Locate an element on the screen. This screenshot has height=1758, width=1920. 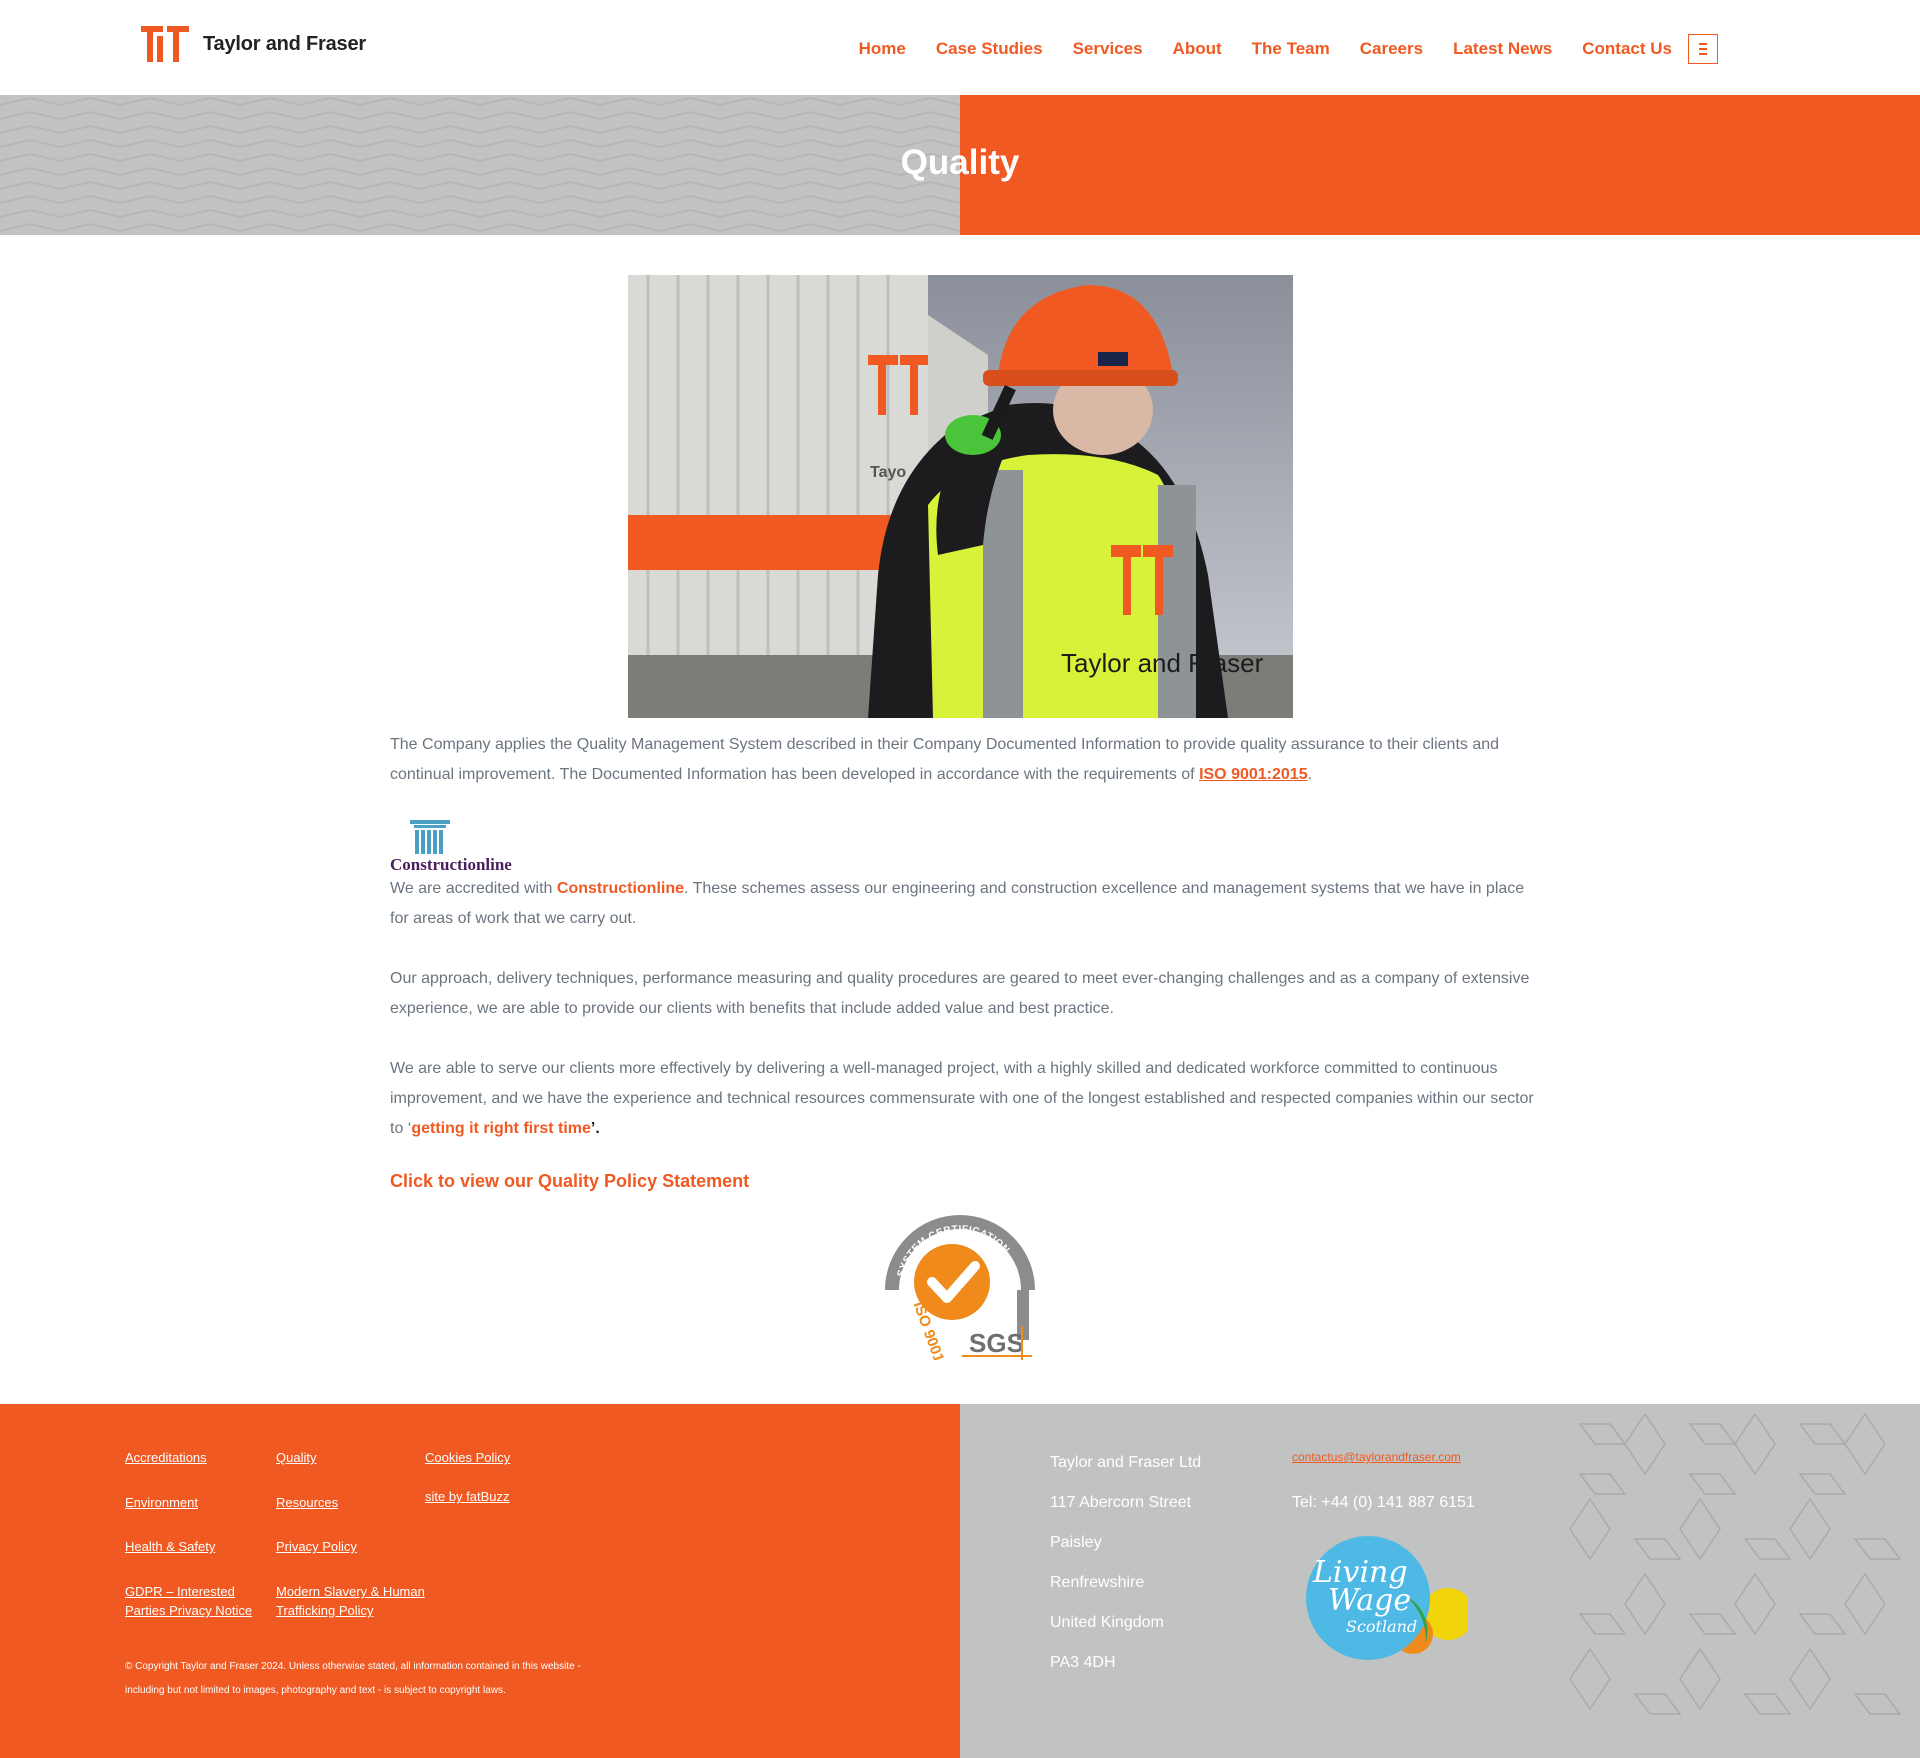
address-region: Renfrewshire is located at coordinates (1097, 1582).